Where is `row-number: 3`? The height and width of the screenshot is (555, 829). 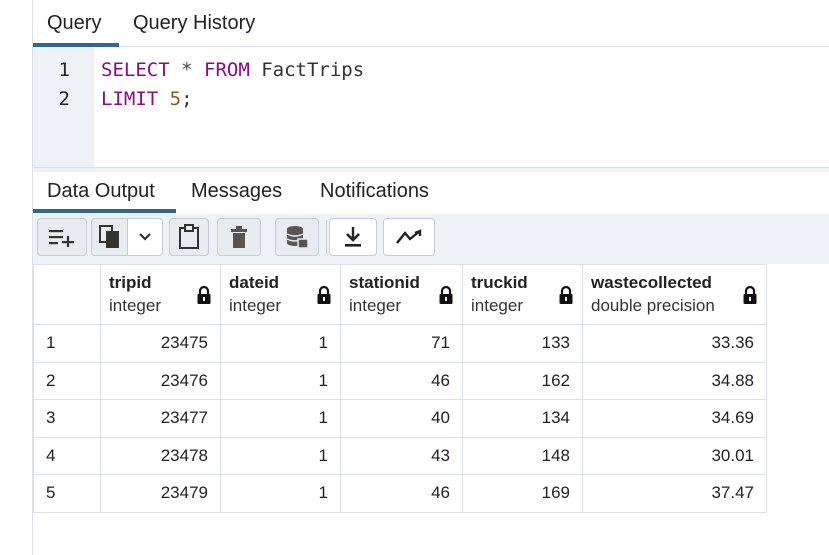
row-number: 3 is located at coordinates (67, 418).